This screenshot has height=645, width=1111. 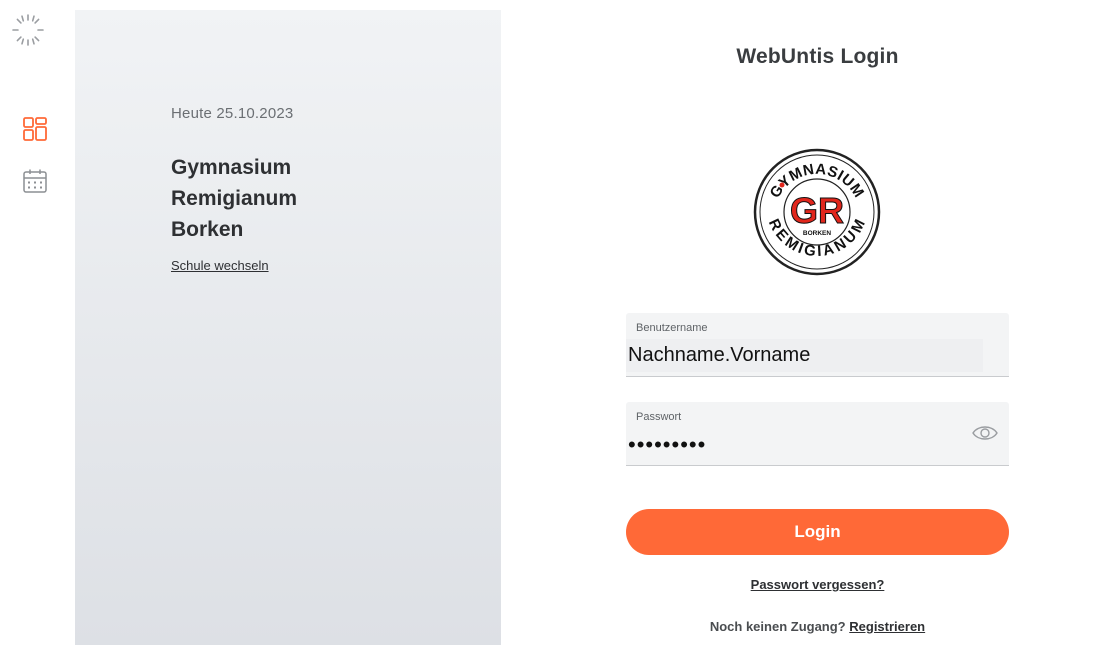 I want to click on school-name-line: Gymnasium, so click(x=231, y=167).